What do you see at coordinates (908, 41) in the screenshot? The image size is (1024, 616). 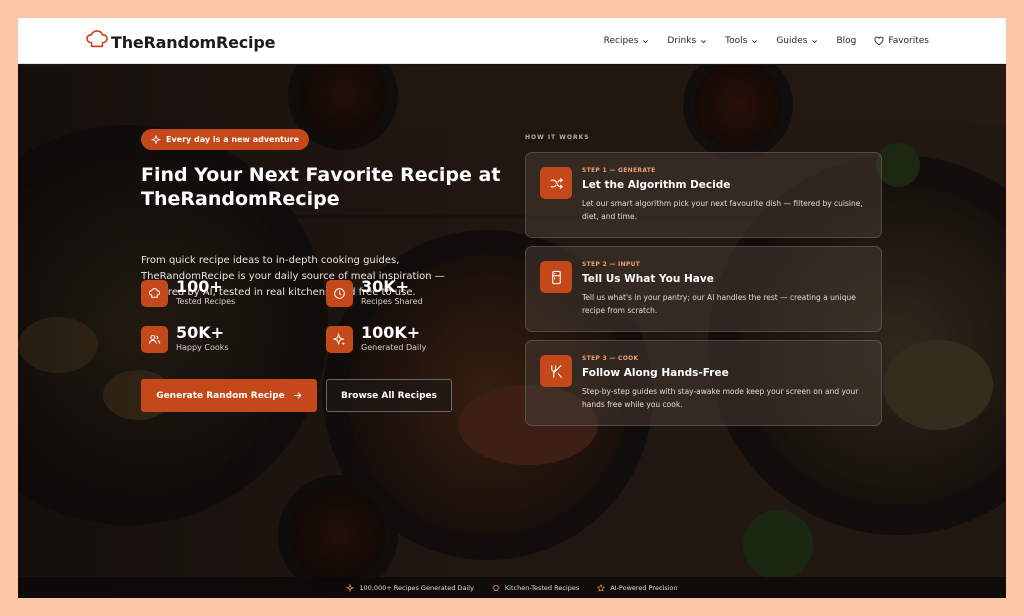 I see `nav-item-label: Favorites` at bounding box center [908, 41].